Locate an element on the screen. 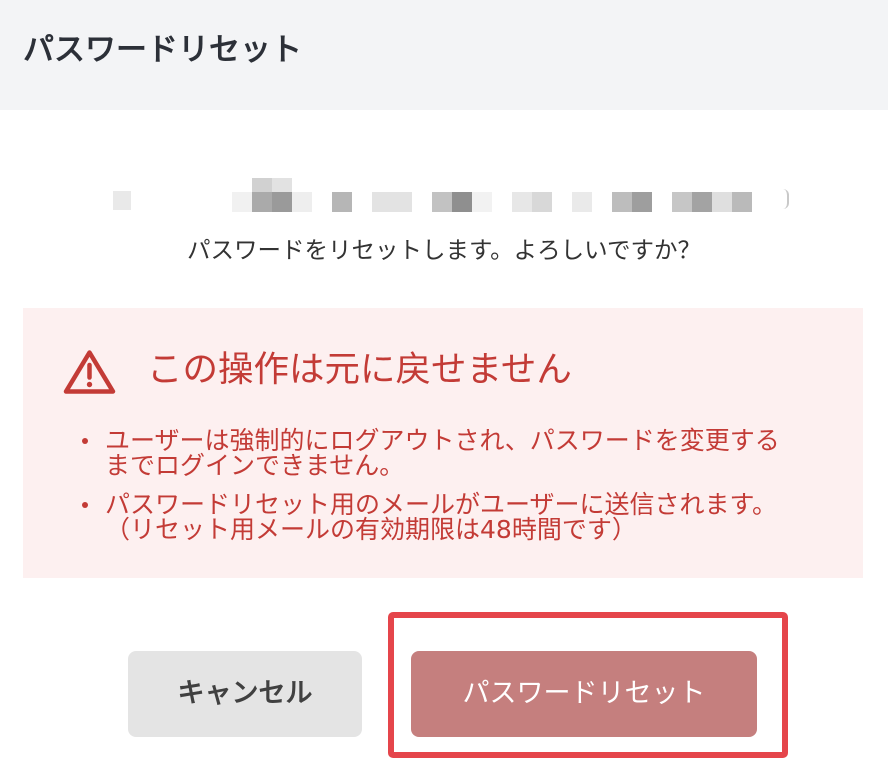 This screenshot has height=762, width=888. warning-item-line: （リセット用メールの有効期限は48時間です） is located at coordinates (371, 529).